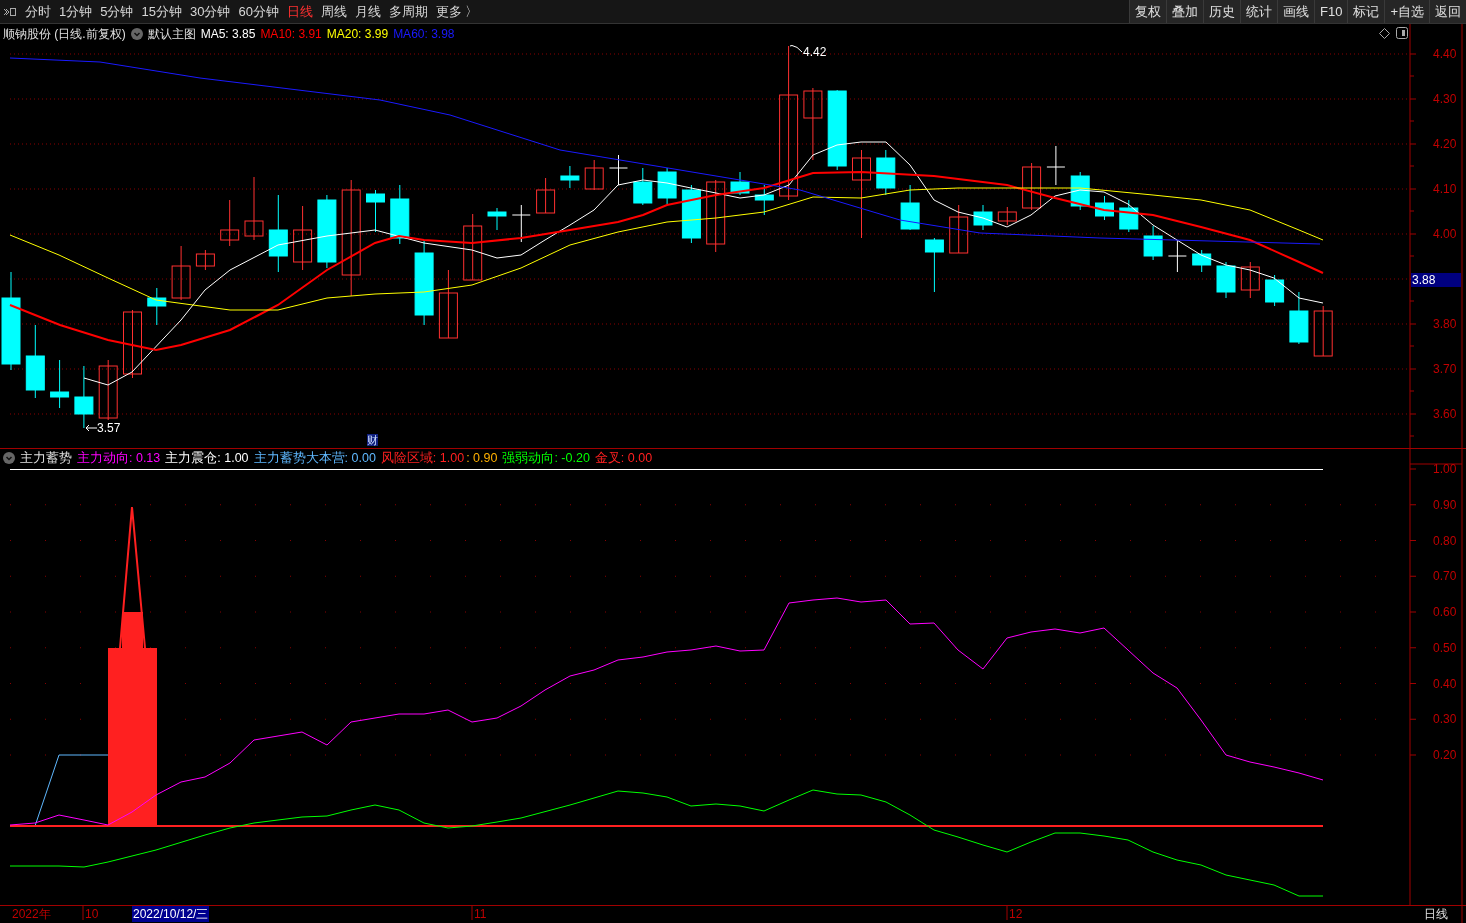 The height and width of the screenshot is (923, 1466). Describe the element at coordinates (1445, 324) in the screenshot. I see `price-axis-label: 3.80` at that location.